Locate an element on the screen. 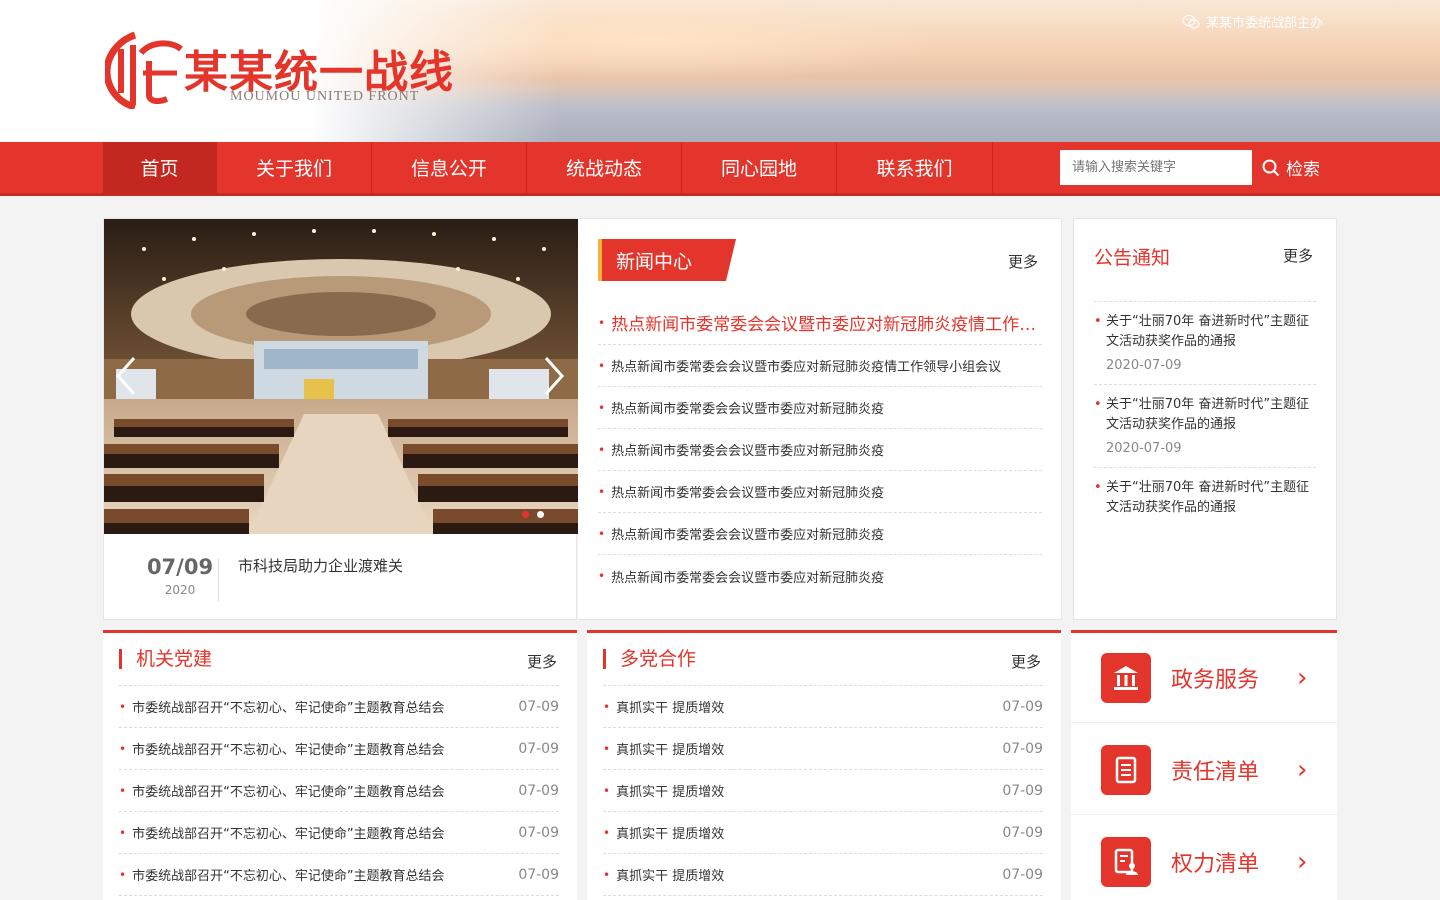 This screenshot has height=900, width=1440. service-responsibility: 责任清单 › is located at coordinates (1204, 770).